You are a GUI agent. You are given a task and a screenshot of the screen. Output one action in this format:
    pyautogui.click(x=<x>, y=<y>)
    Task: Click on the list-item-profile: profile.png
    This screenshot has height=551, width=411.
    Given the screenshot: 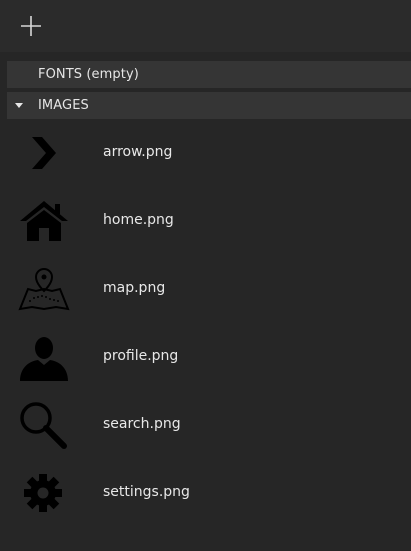 What is the action you would take?
    pyautogui.click(x=205, y=357)
    